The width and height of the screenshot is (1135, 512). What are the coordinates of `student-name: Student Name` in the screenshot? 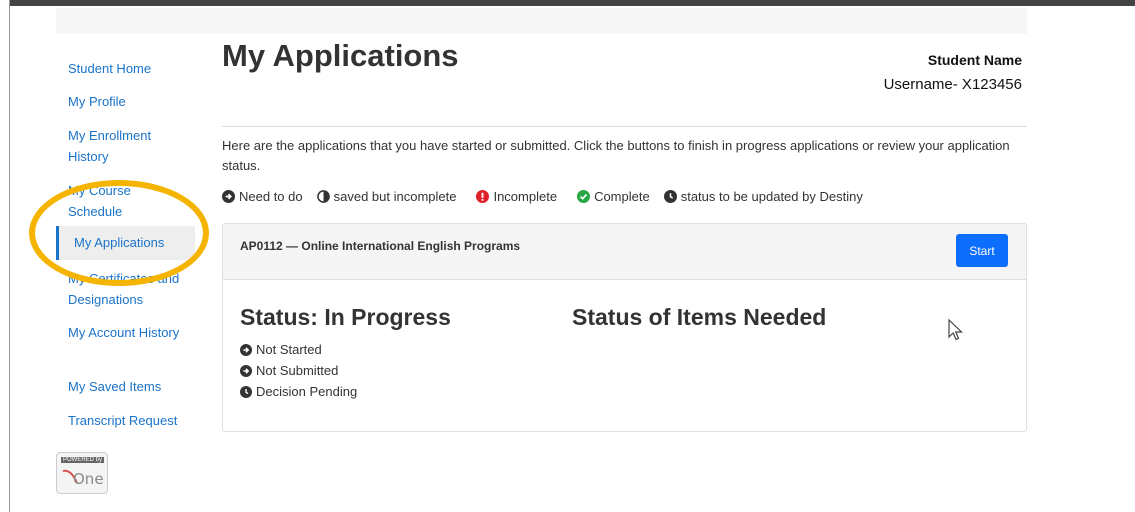 It's located at (974, 60).